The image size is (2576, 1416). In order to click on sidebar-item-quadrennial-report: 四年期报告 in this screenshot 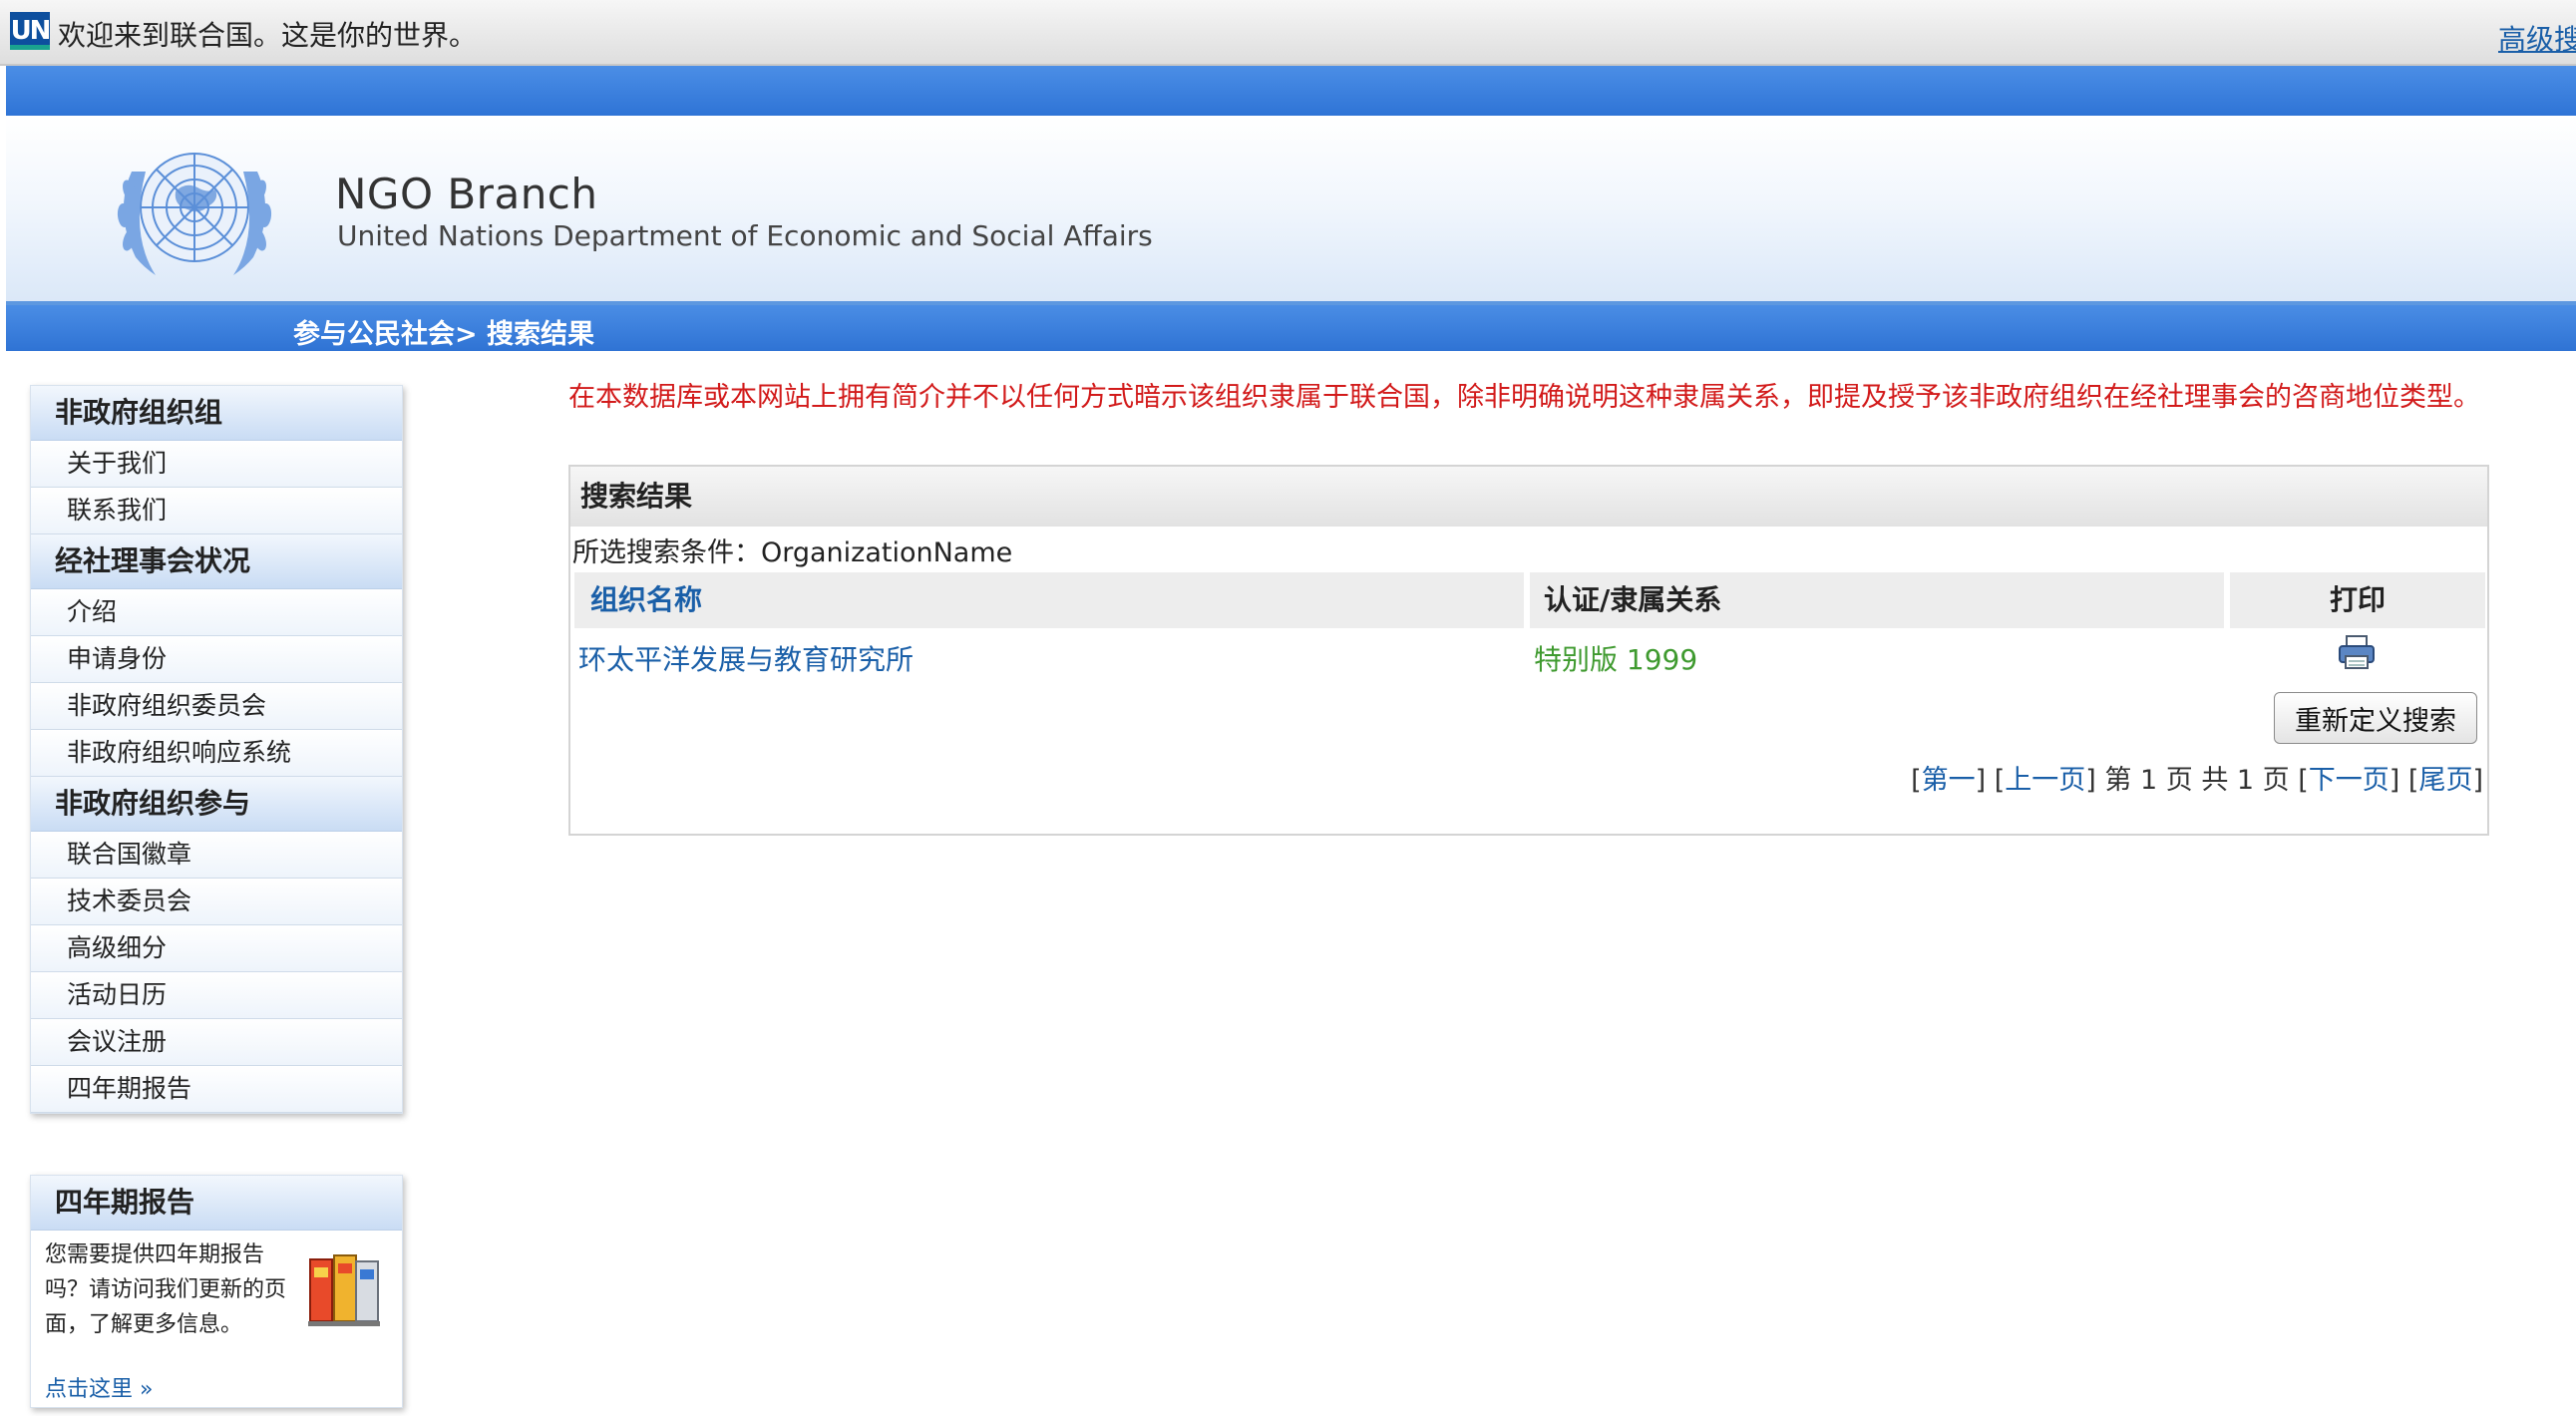, I will do `click(216, 1089)`.